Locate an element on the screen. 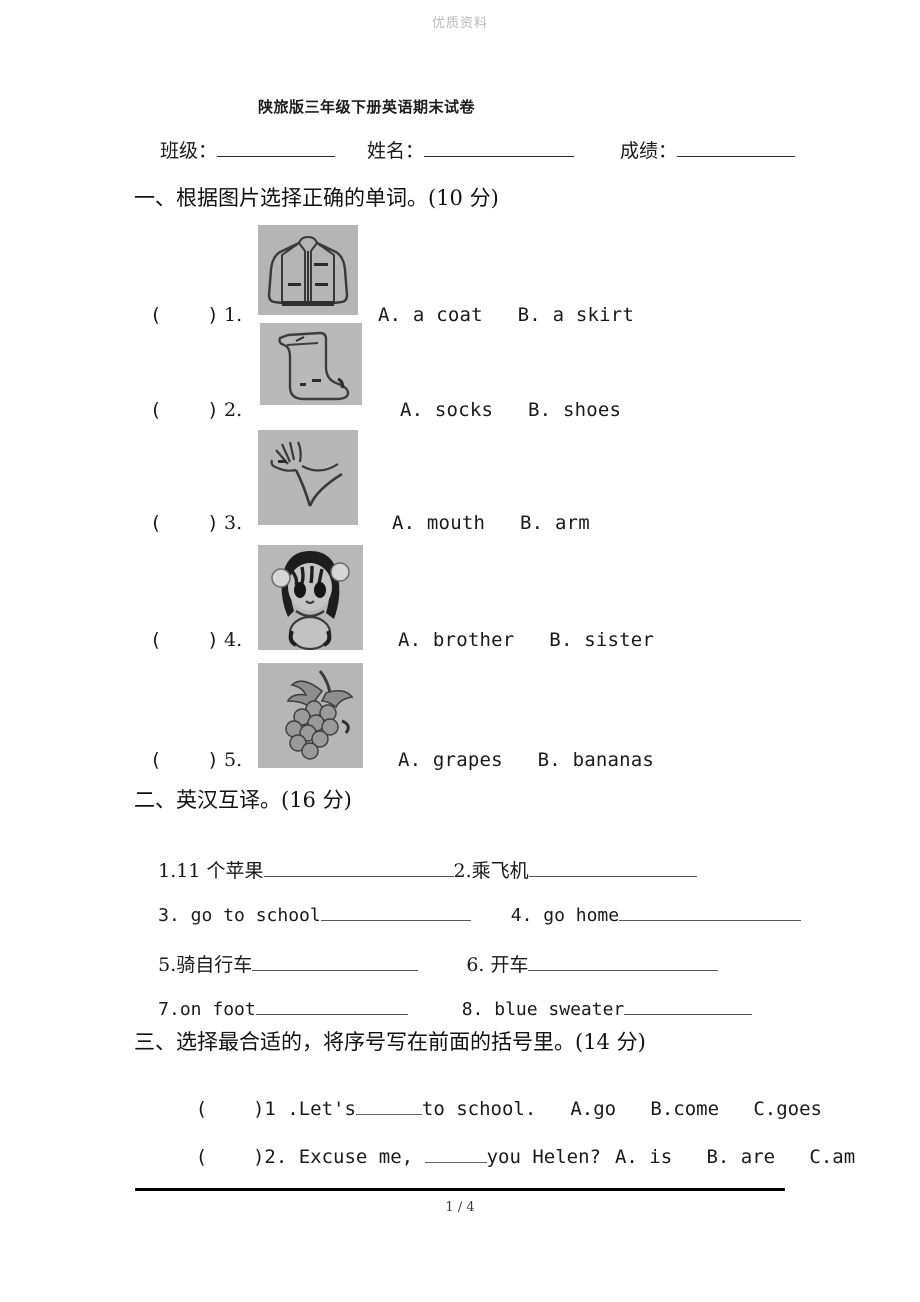 This screenshot has width=920, height=1302. coat-picture is located at coordinates (308, 270).